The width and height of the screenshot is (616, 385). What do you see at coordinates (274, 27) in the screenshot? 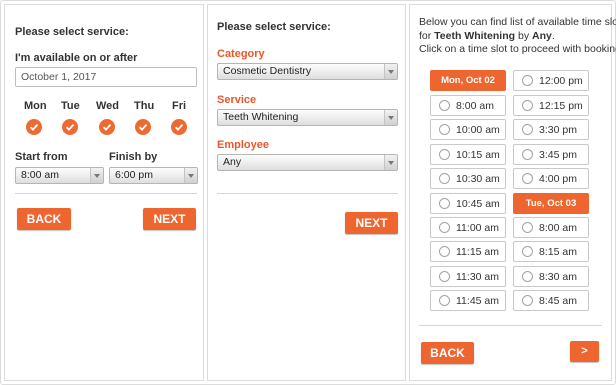
I see `step2-heading: Please select service:` at bounding box center [274, 27].